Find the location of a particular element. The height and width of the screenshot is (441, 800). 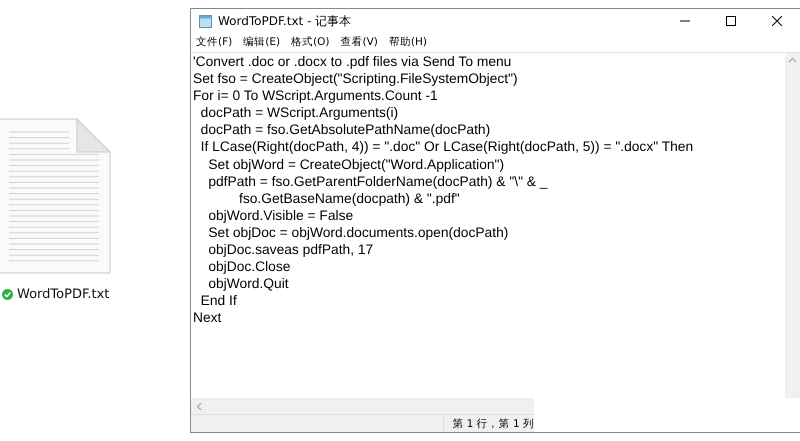

horizontal-scrollbar is located at coordinates (362, 406).